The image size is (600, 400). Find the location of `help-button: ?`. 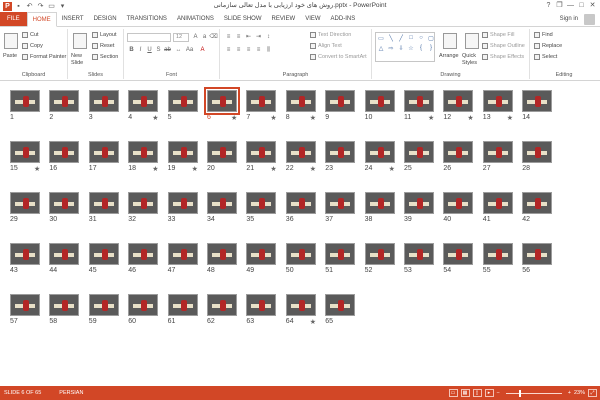

help-button: ? is located at coordinates (548, 5).